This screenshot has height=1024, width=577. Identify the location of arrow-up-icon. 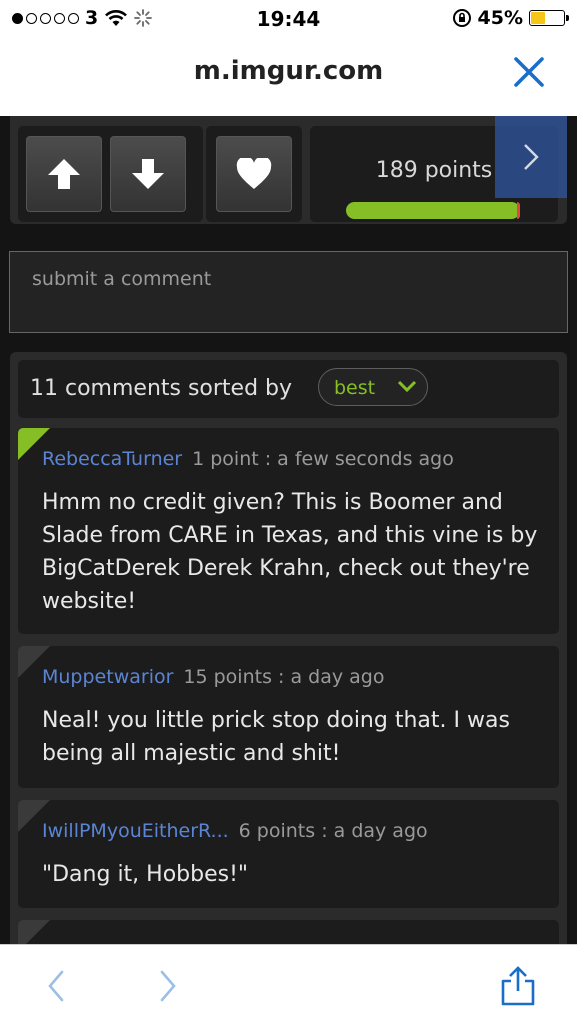
(64, 174).